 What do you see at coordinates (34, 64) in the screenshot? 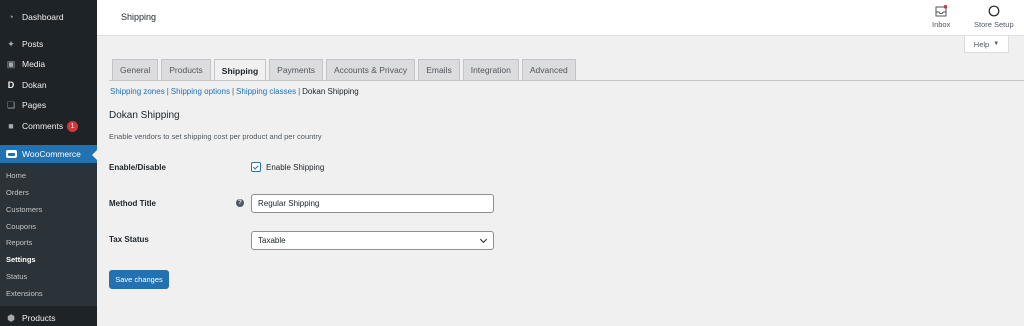
I see `sidebar-item-label: Media` at bounding box center [34, 64].